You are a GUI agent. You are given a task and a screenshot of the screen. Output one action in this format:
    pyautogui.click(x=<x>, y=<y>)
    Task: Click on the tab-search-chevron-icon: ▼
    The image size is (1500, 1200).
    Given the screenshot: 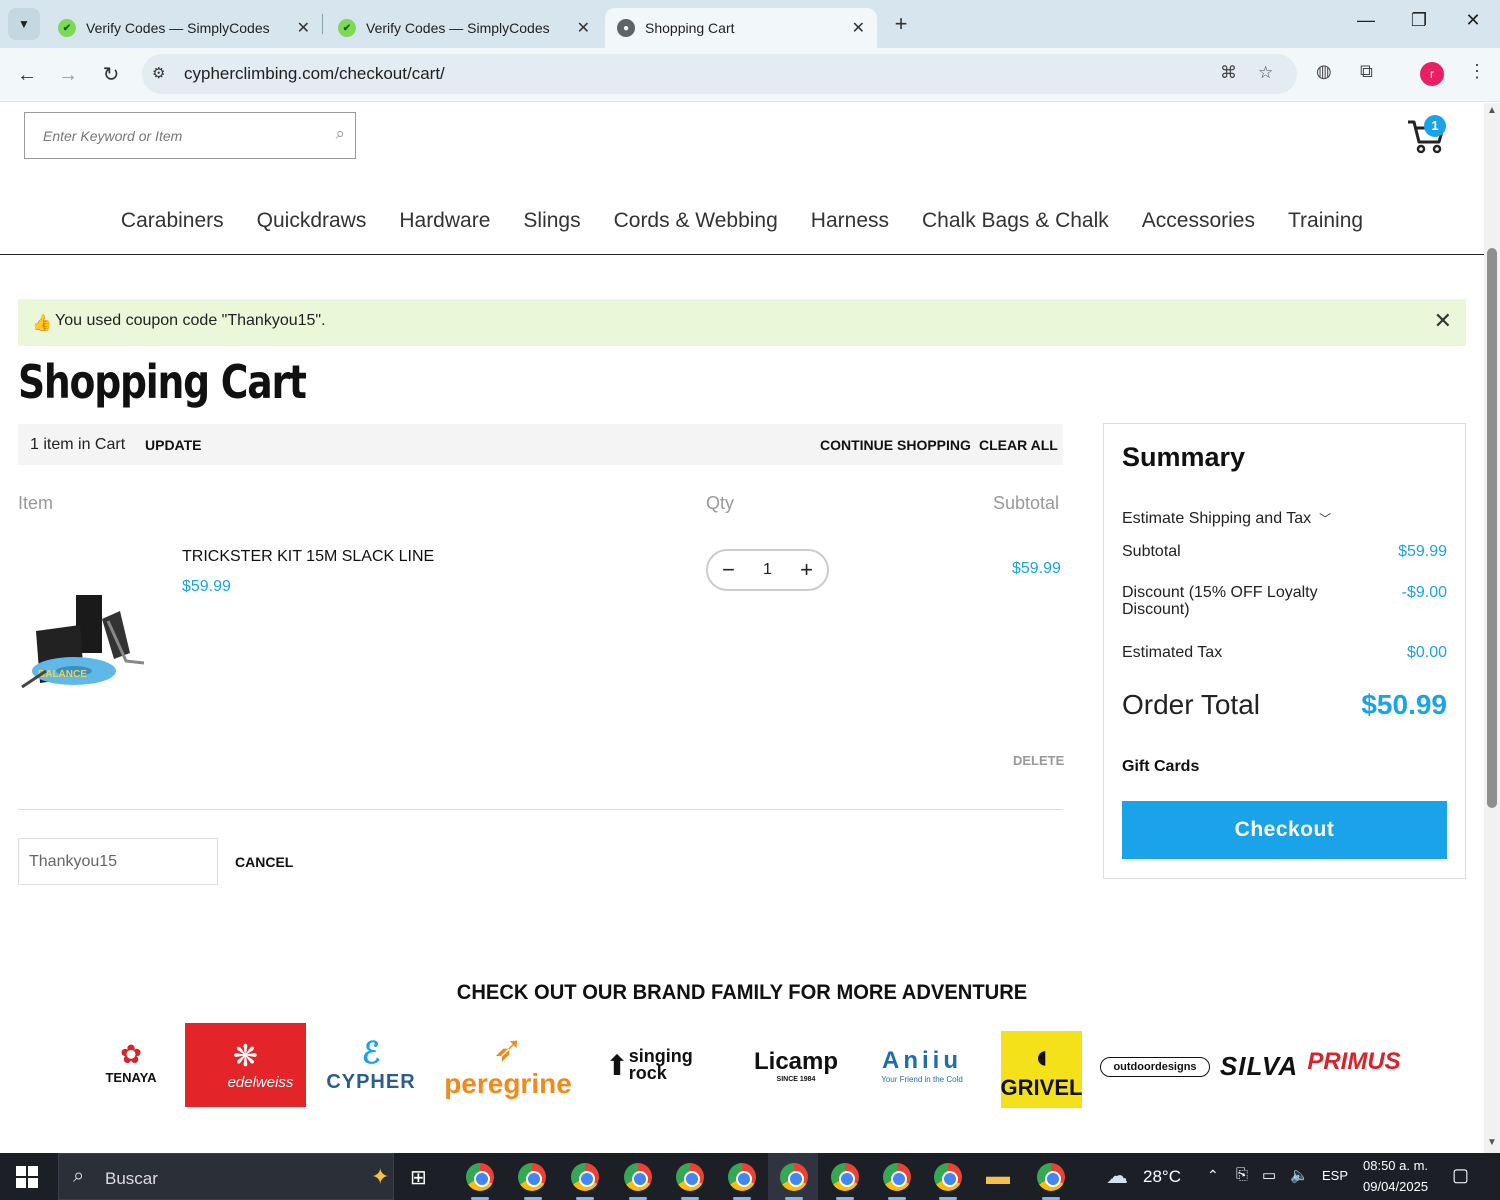 What is the action you would take?
    pyautogui.click(x=24, y=24)
    